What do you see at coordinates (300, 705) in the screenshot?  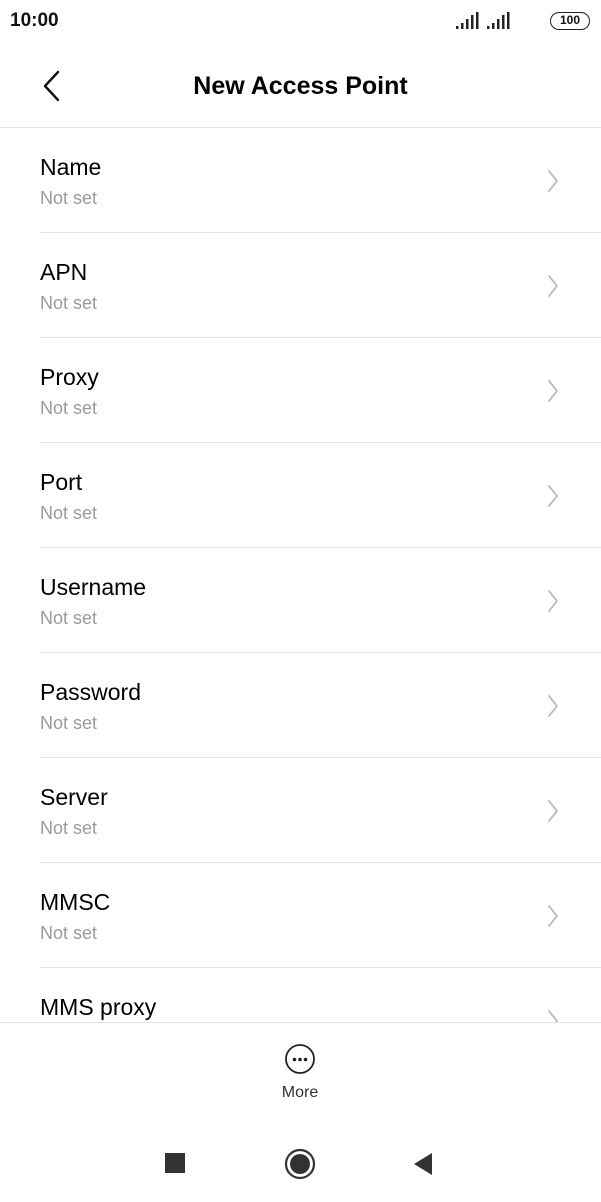 I see `list-item-password: Password Not set` at bounding box center [300, 705].